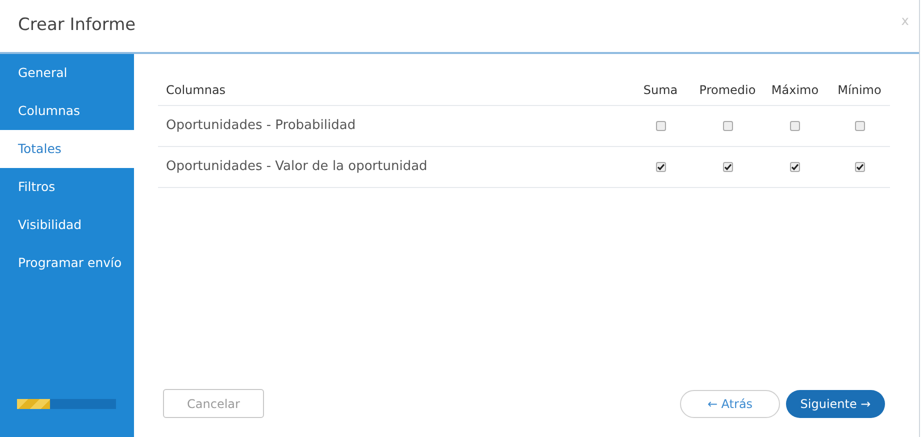 This screenshot has width=922, height=437. Describe the element at coordinates (67, 263) in the screenshot. I see `sidebar-tab: Programar envío` at that location.